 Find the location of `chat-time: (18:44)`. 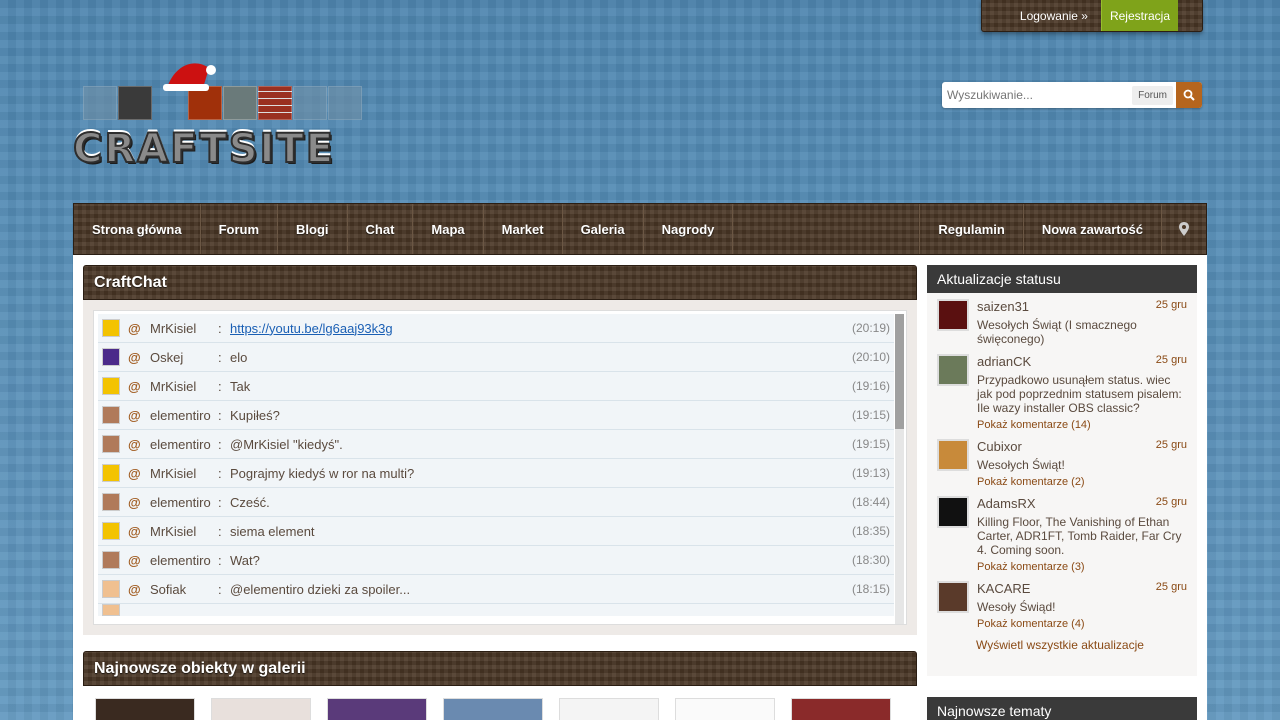

chat-time: (18:44) is located at coordinates (870, 502).